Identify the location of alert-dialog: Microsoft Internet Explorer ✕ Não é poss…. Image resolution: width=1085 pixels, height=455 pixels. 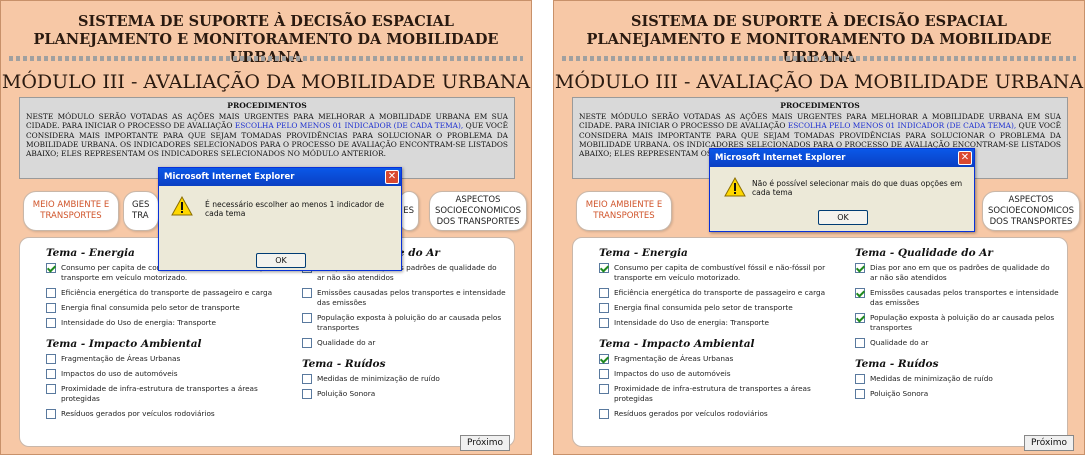
(842, 190).